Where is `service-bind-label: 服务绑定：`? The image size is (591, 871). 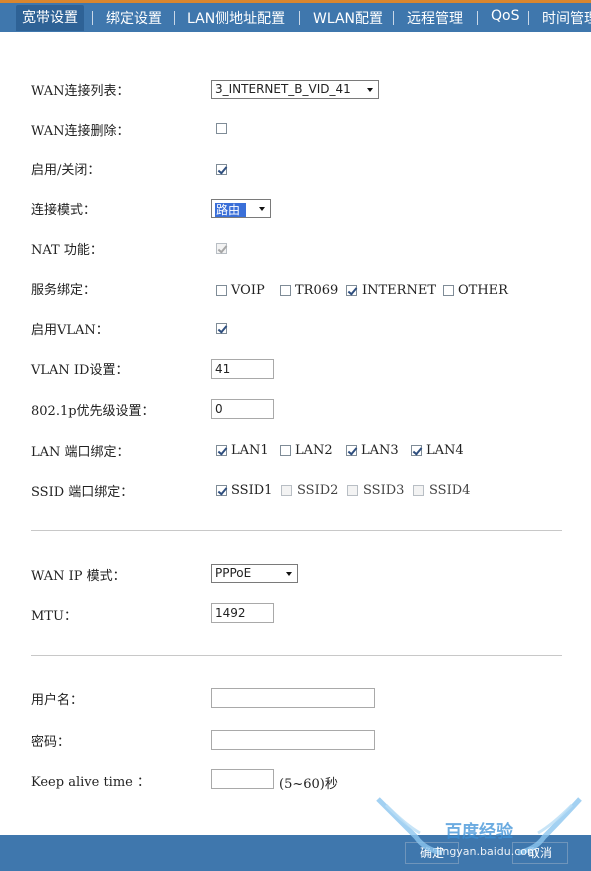
service-bind-label: 服务绑定： is located at coordinates (64, 290).